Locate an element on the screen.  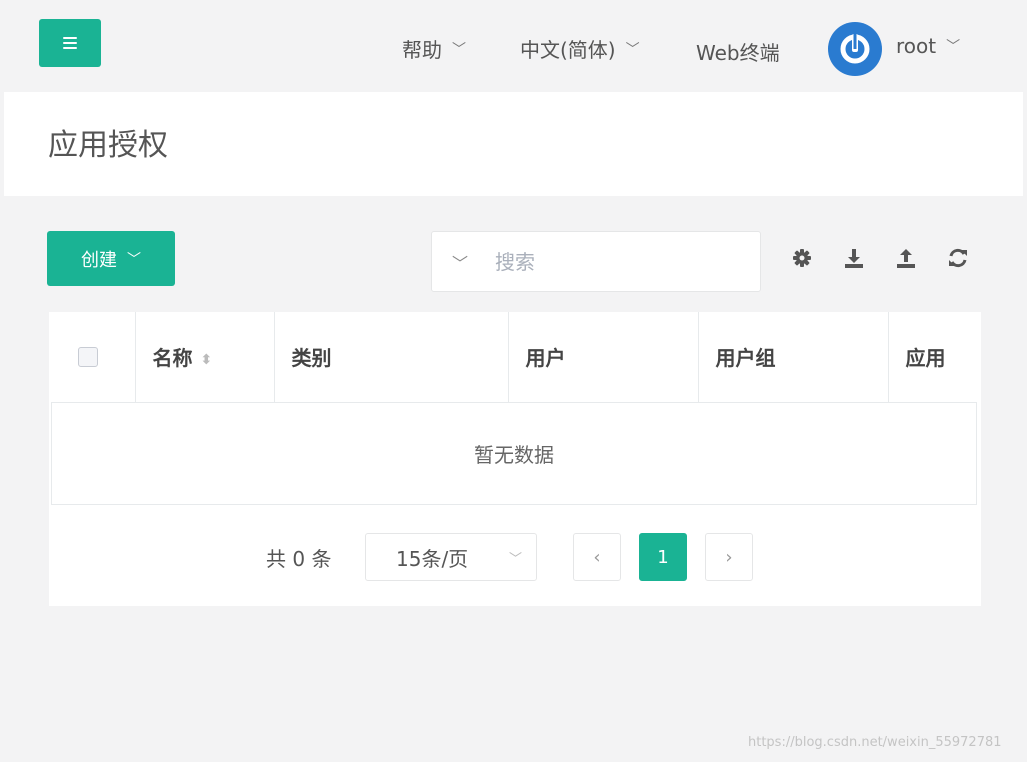
sort-icon: ⬍ is located at coordinates (207, 360).